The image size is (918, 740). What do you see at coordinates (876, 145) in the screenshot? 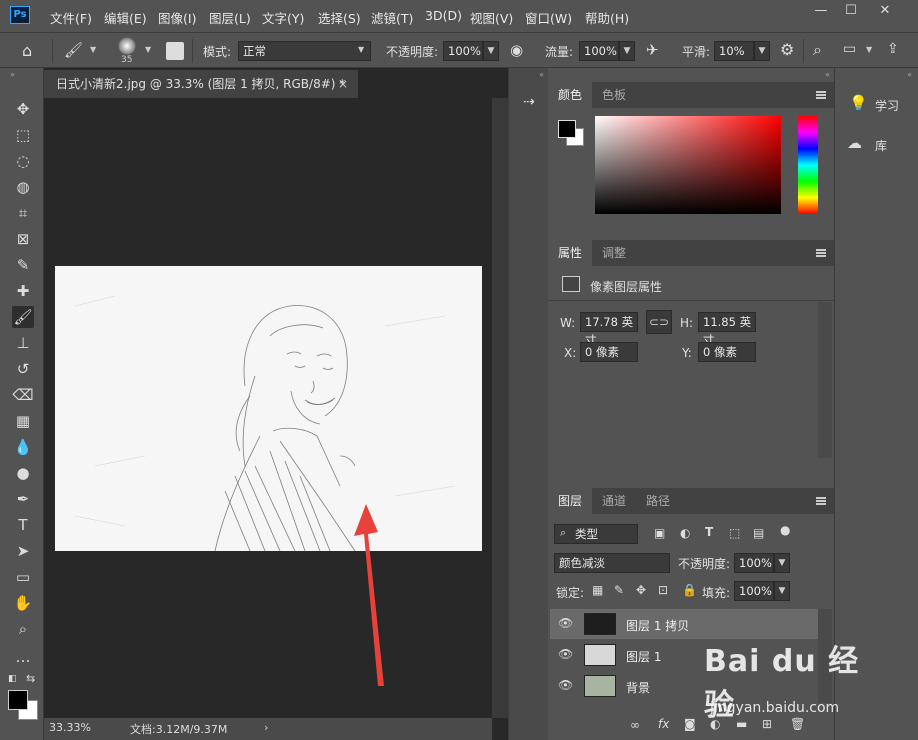
I see `library-panel-button: ☁ 库` at bounding box center [876, 145].